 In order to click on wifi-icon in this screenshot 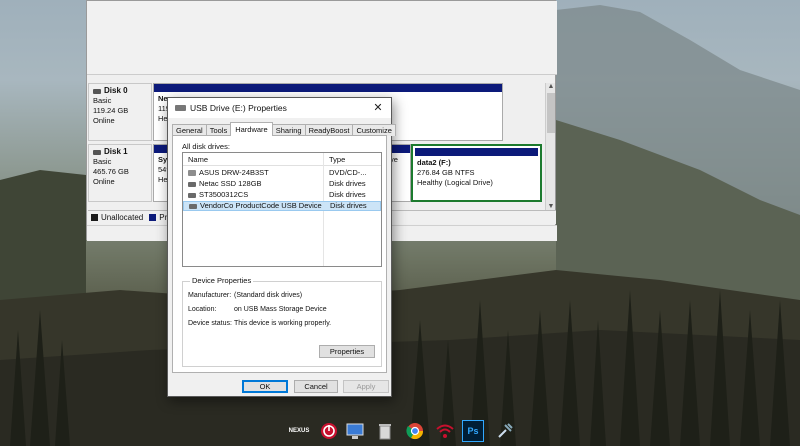, I will do `click(445, 431)`.